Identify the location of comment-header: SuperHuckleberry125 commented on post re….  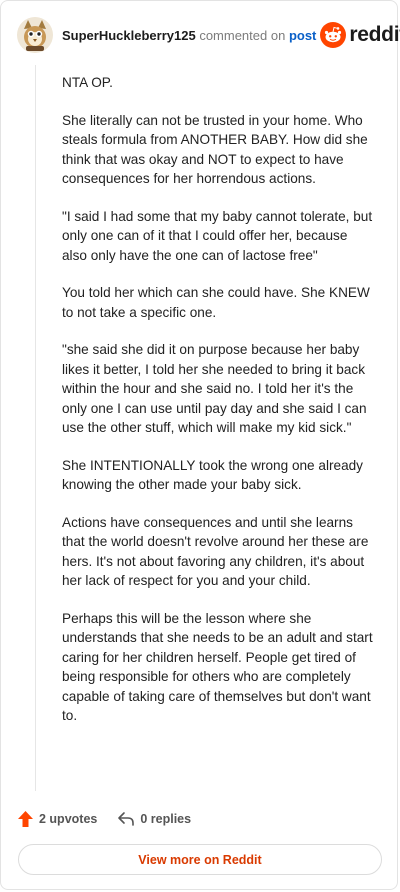
(208, 35).